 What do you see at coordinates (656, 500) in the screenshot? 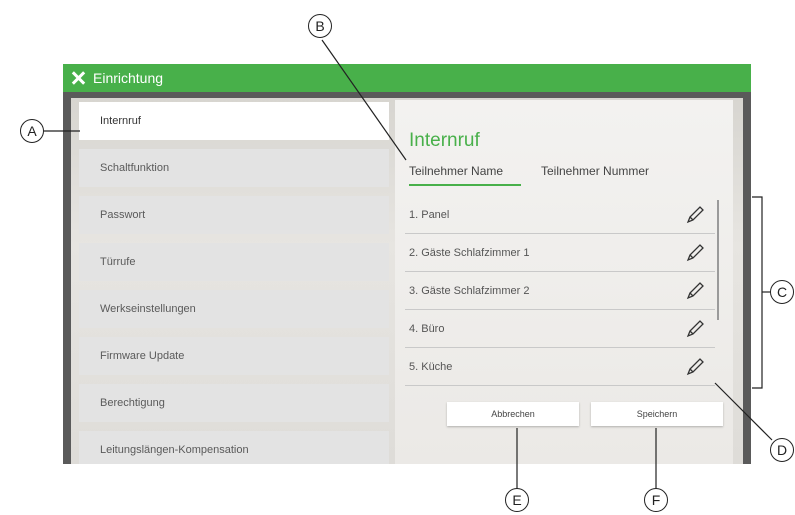
I see `callout-f: F` at bounding box center [656, 500].